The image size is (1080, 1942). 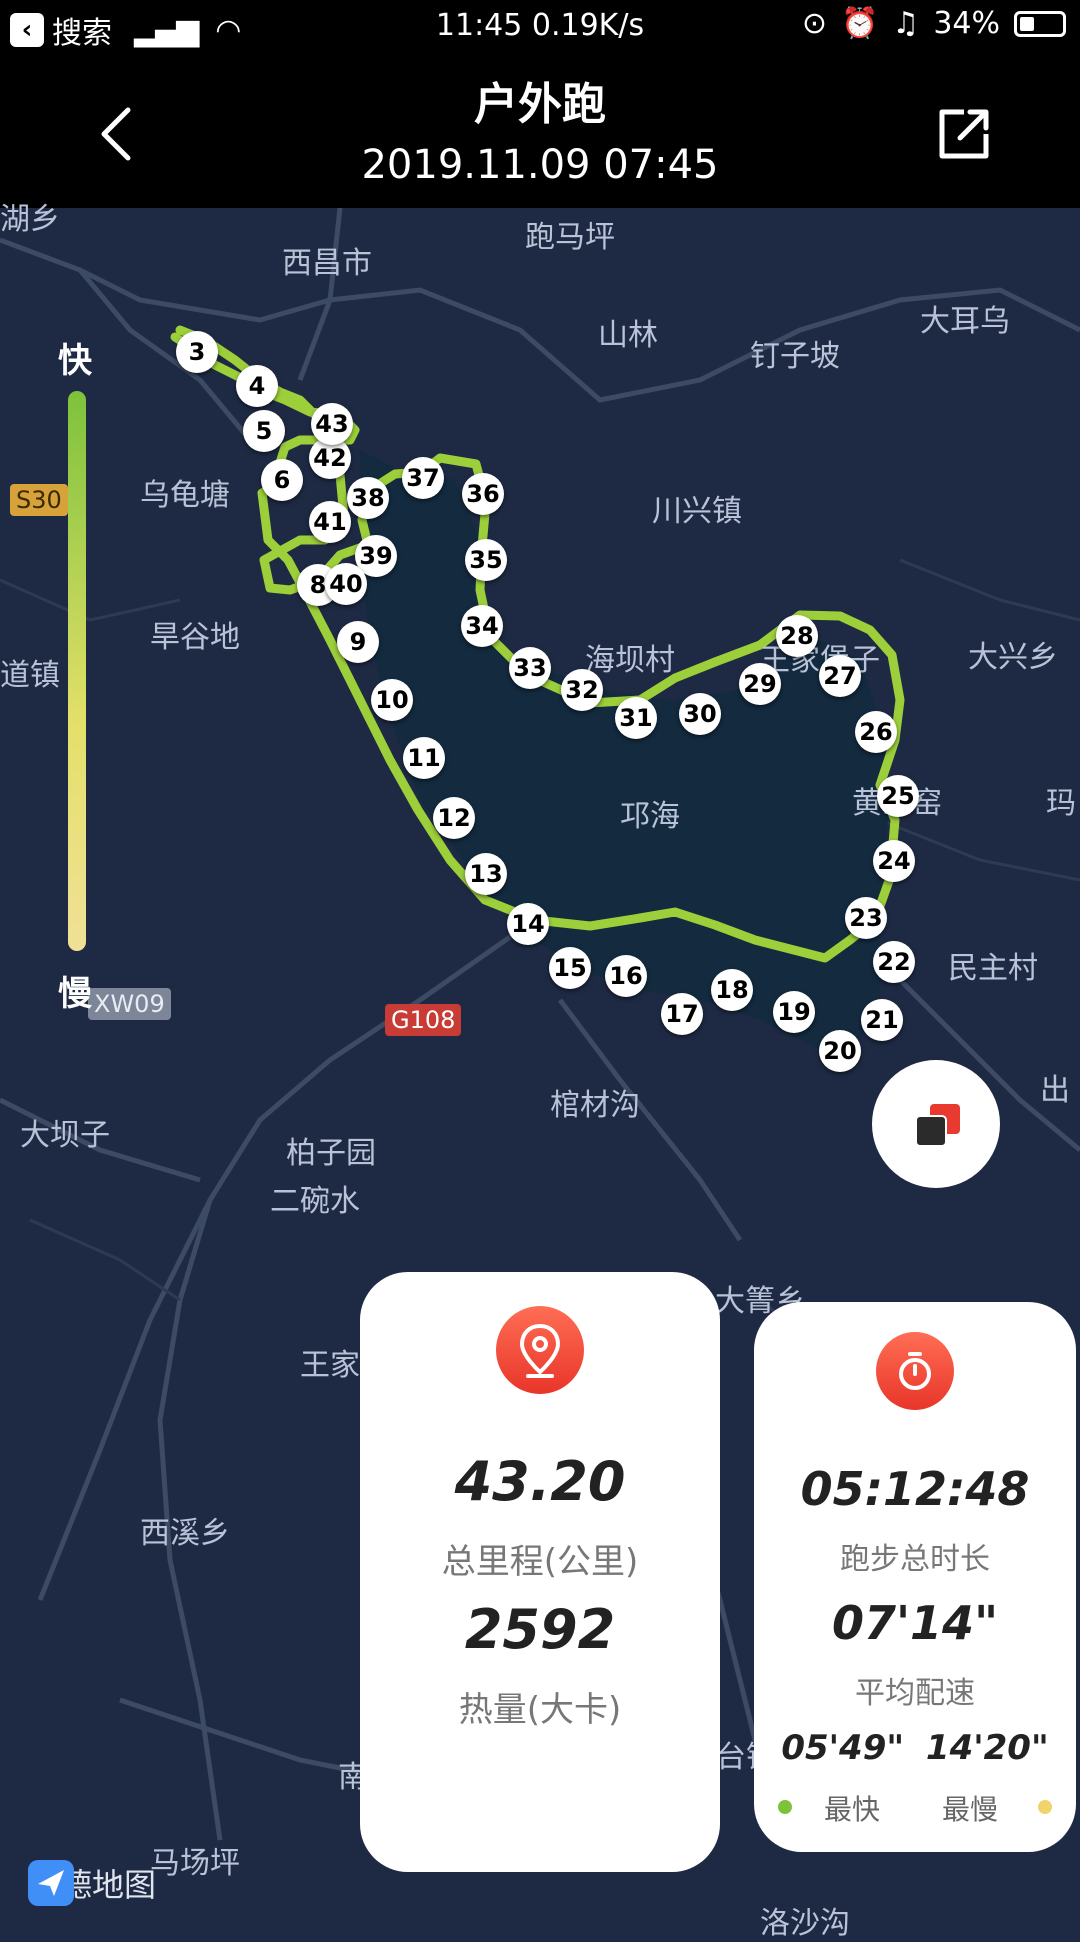 What do you see at coordinates (540, 1350) in the screenshot?
I see `location-pin-icon` at bounding box center [540, 1350].